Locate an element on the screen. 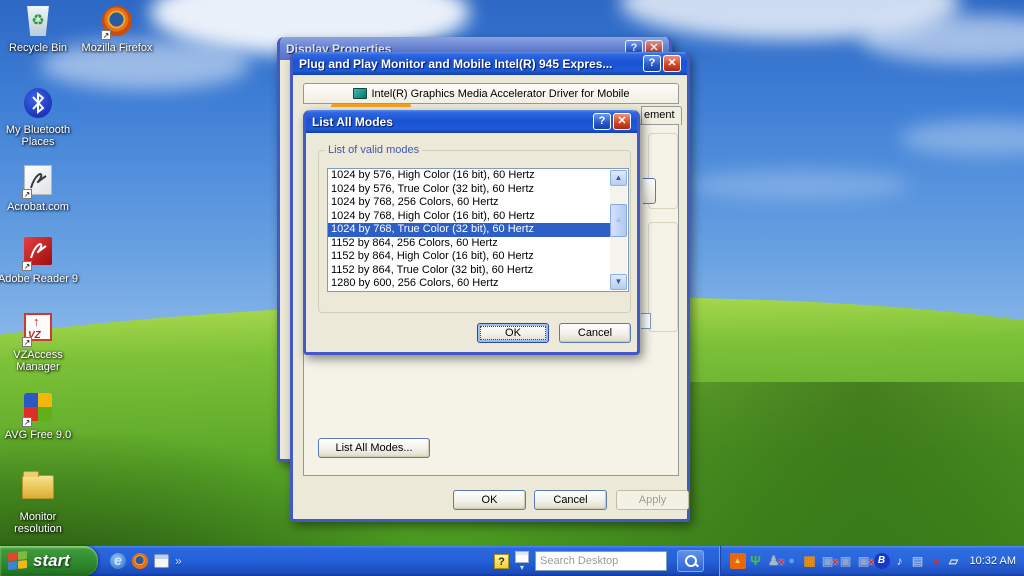  clock: 10:32 AM is located at coordinates (993, 561).